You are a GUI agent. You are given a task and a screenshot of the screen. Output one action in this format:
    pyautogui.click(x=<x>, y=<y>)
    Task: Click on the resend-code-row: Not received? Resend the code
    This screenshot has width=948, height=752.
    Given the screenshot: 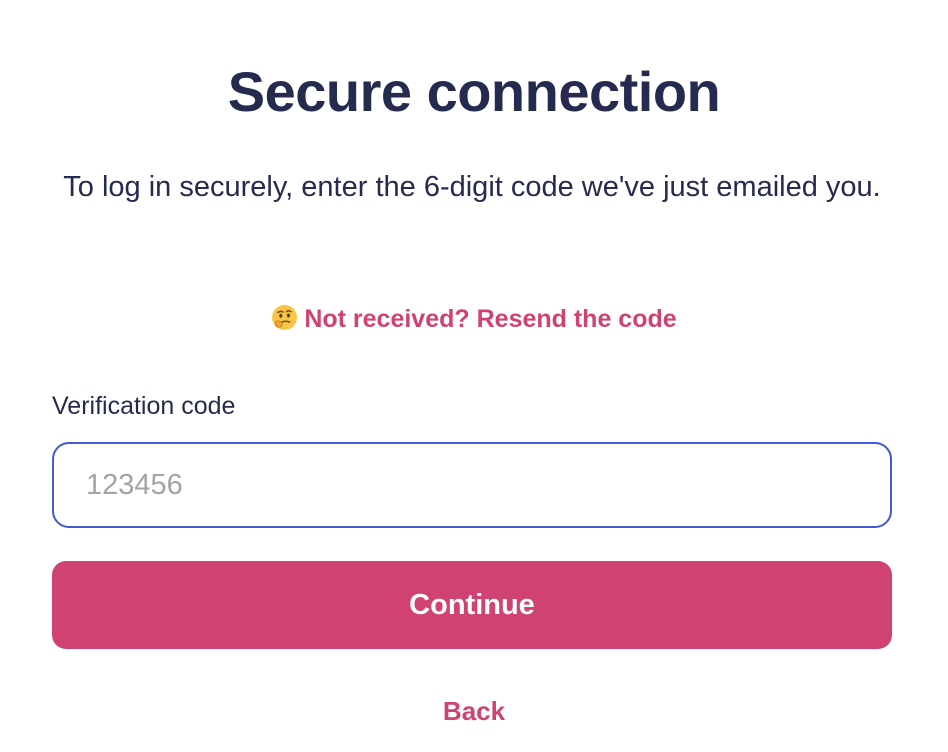 What is the action you would take?
    pyautogui.click(x=474, y=319)
    